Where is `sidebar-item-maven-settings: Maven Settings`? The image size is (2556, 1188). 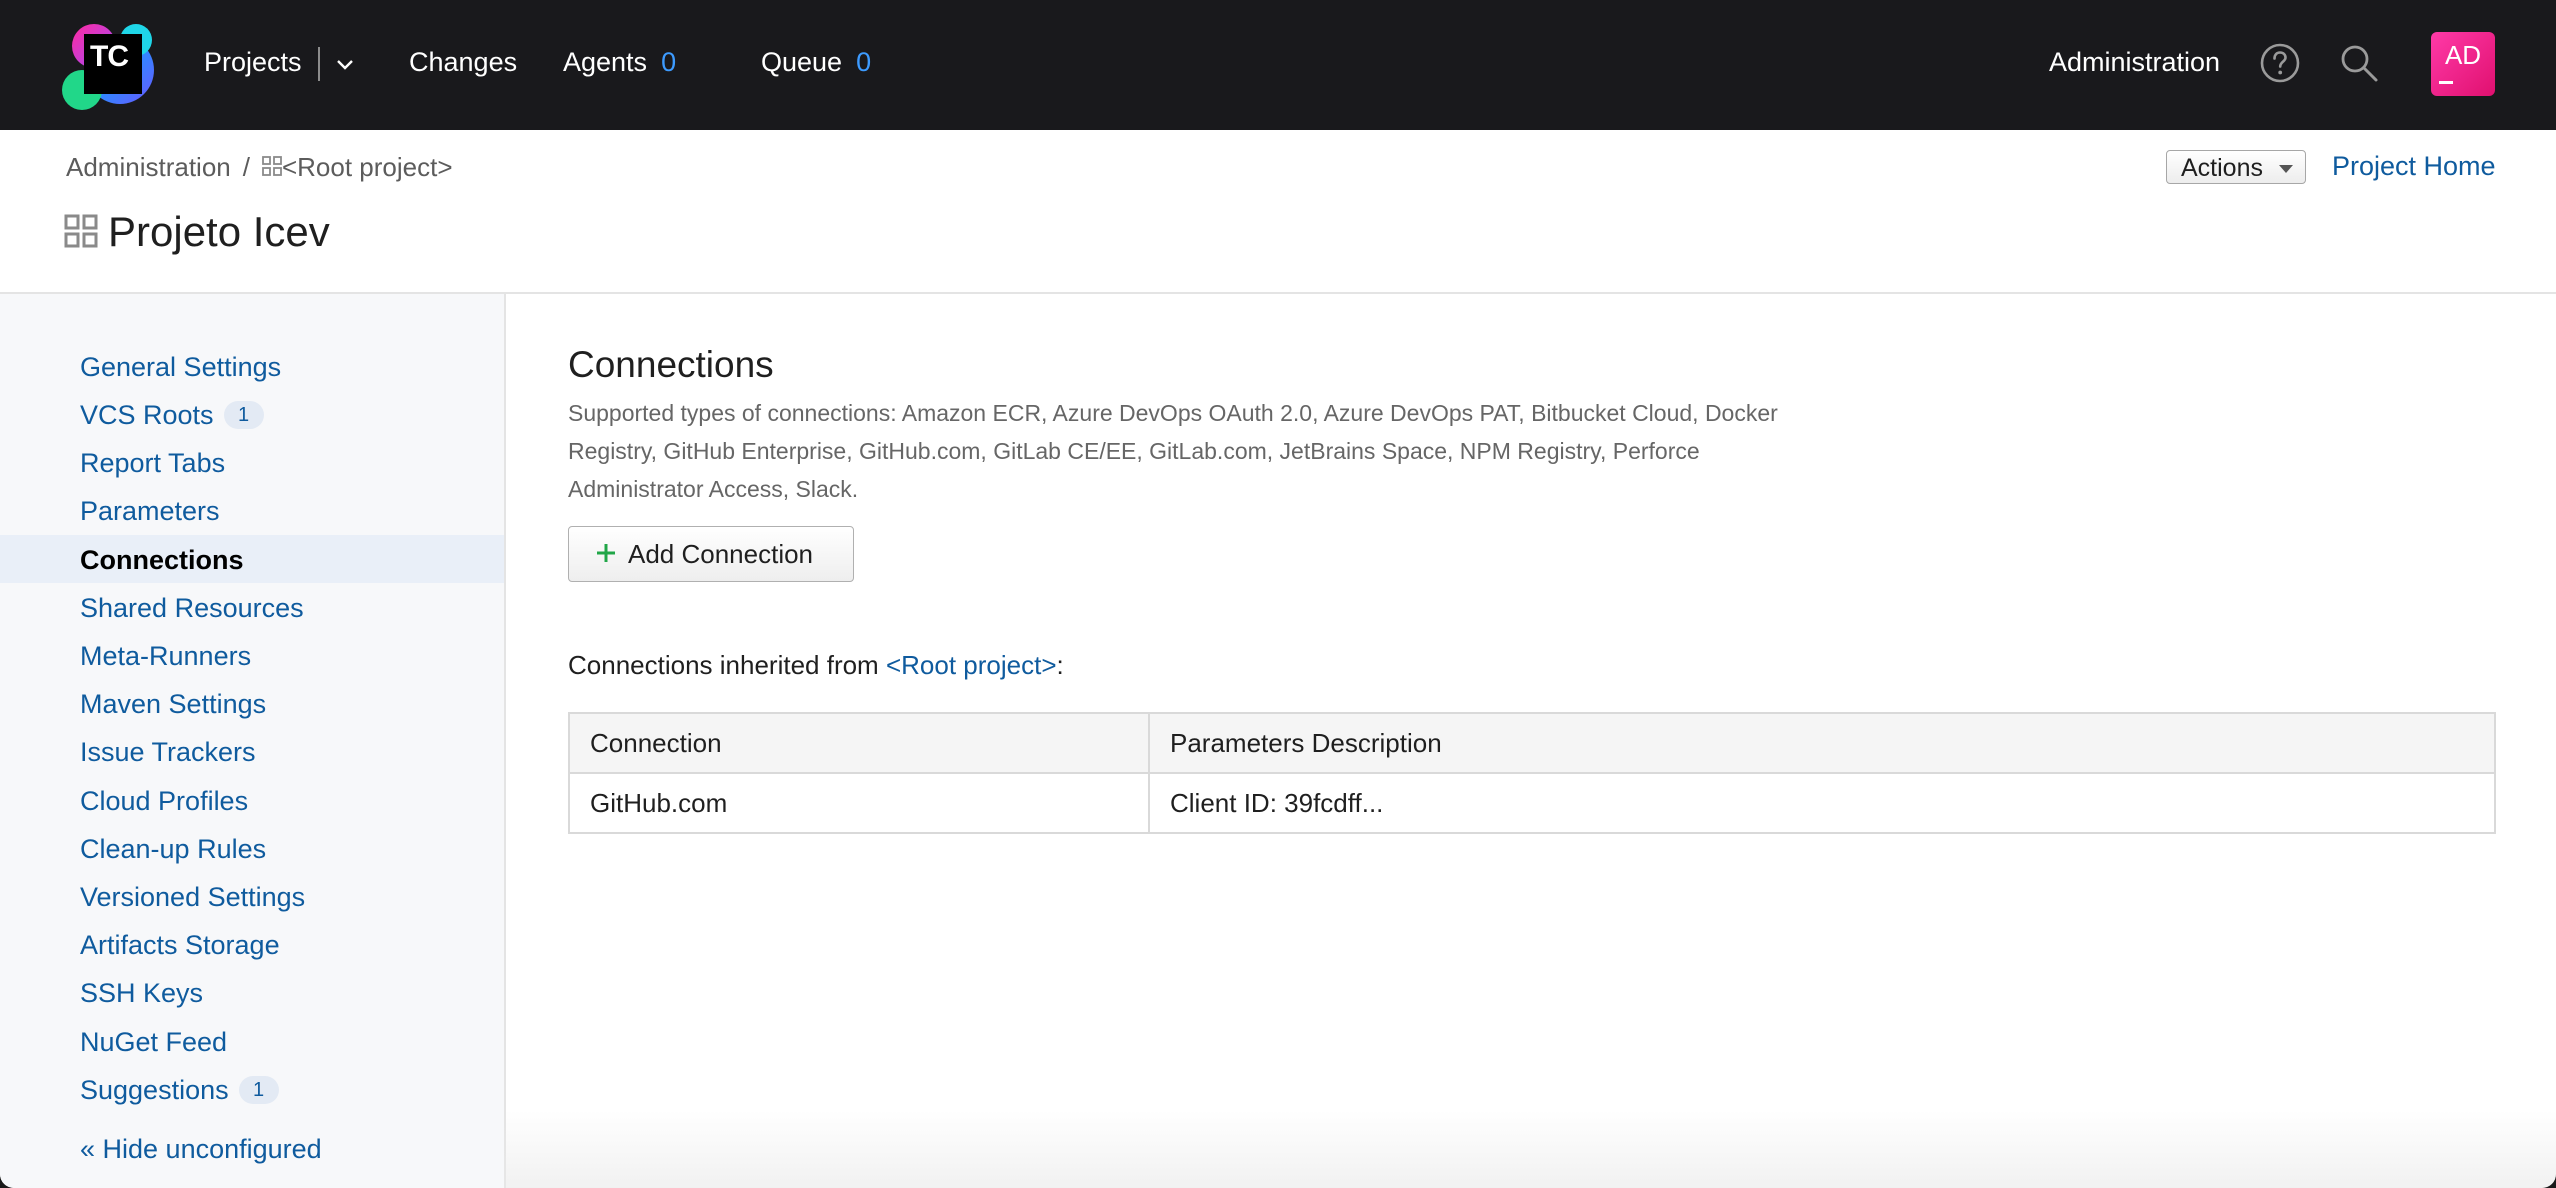
sidebar-item-maven-settings: Maven Settings is located at coordinates (173, 704).